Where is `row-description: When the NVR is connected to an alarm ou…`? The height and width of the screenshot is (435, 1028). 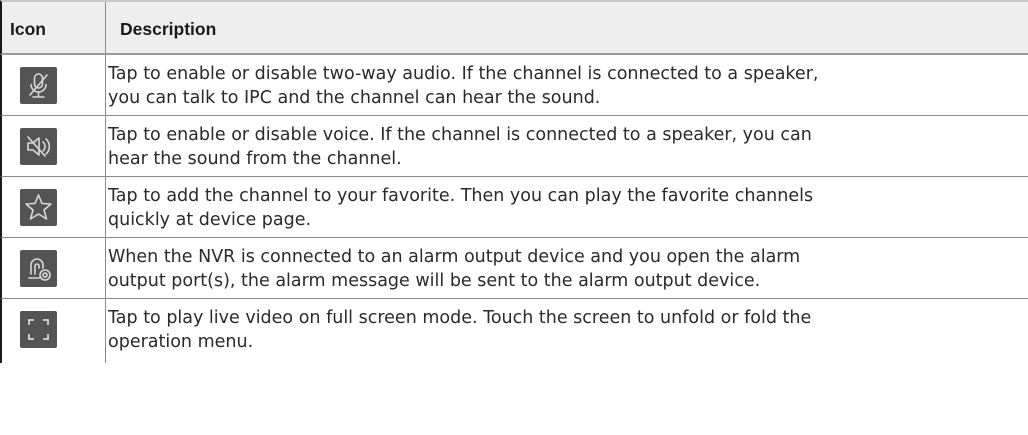
row-description: When the NVR is connected to an alarm ou… is located at coordinates (560, 269).